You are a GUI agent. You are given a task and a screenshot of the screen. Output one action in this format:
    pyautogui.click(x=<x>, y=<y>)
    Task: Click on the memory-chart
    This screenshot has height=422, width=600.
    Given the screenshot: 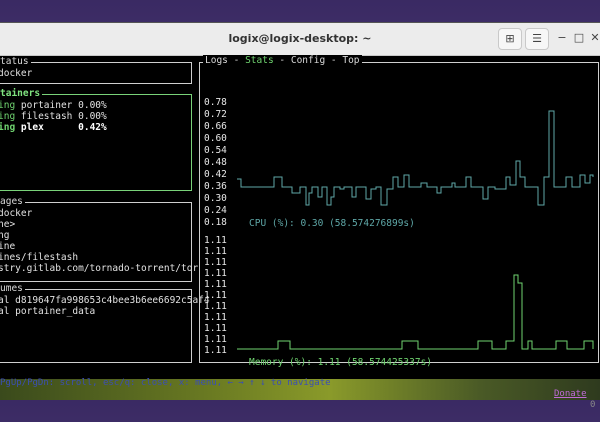 What is the action you would take?
    pyautogui.click(x=415, y=312)
    